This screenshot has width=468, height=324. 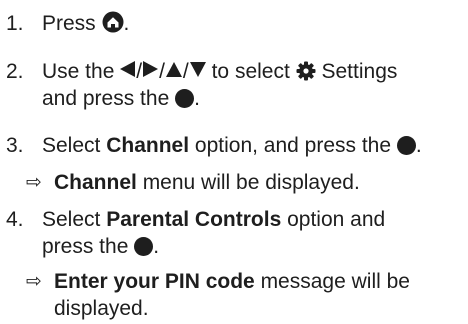 I want to click on arrow-right-icon, so click(x=151, y=69).